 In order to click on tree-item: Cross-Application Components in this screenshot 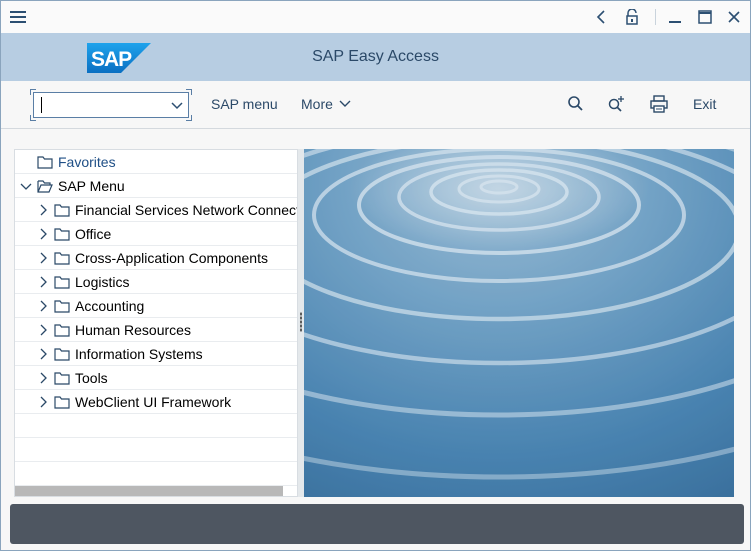, I will do `click(156, 258)`.